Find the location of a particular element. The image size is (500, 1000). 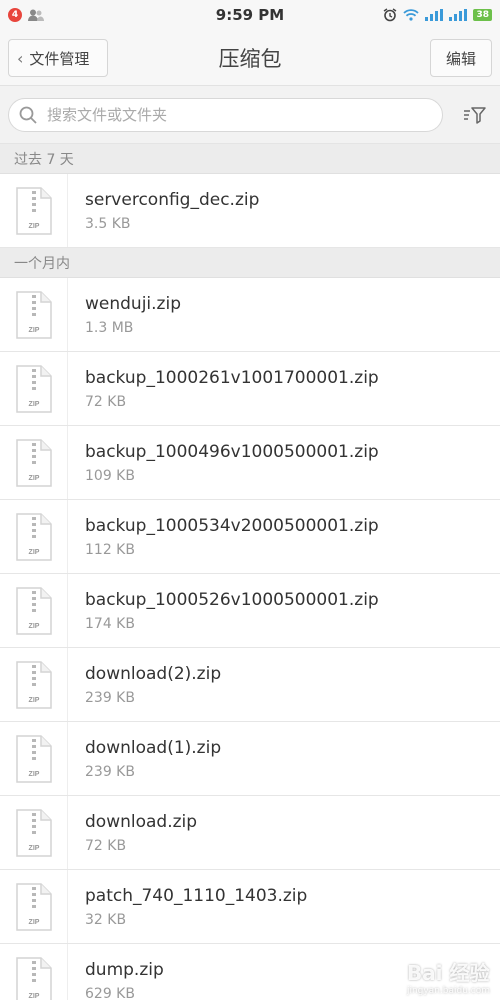

back-button: ‹ 文件管理 is located at coordinates (58, 58).